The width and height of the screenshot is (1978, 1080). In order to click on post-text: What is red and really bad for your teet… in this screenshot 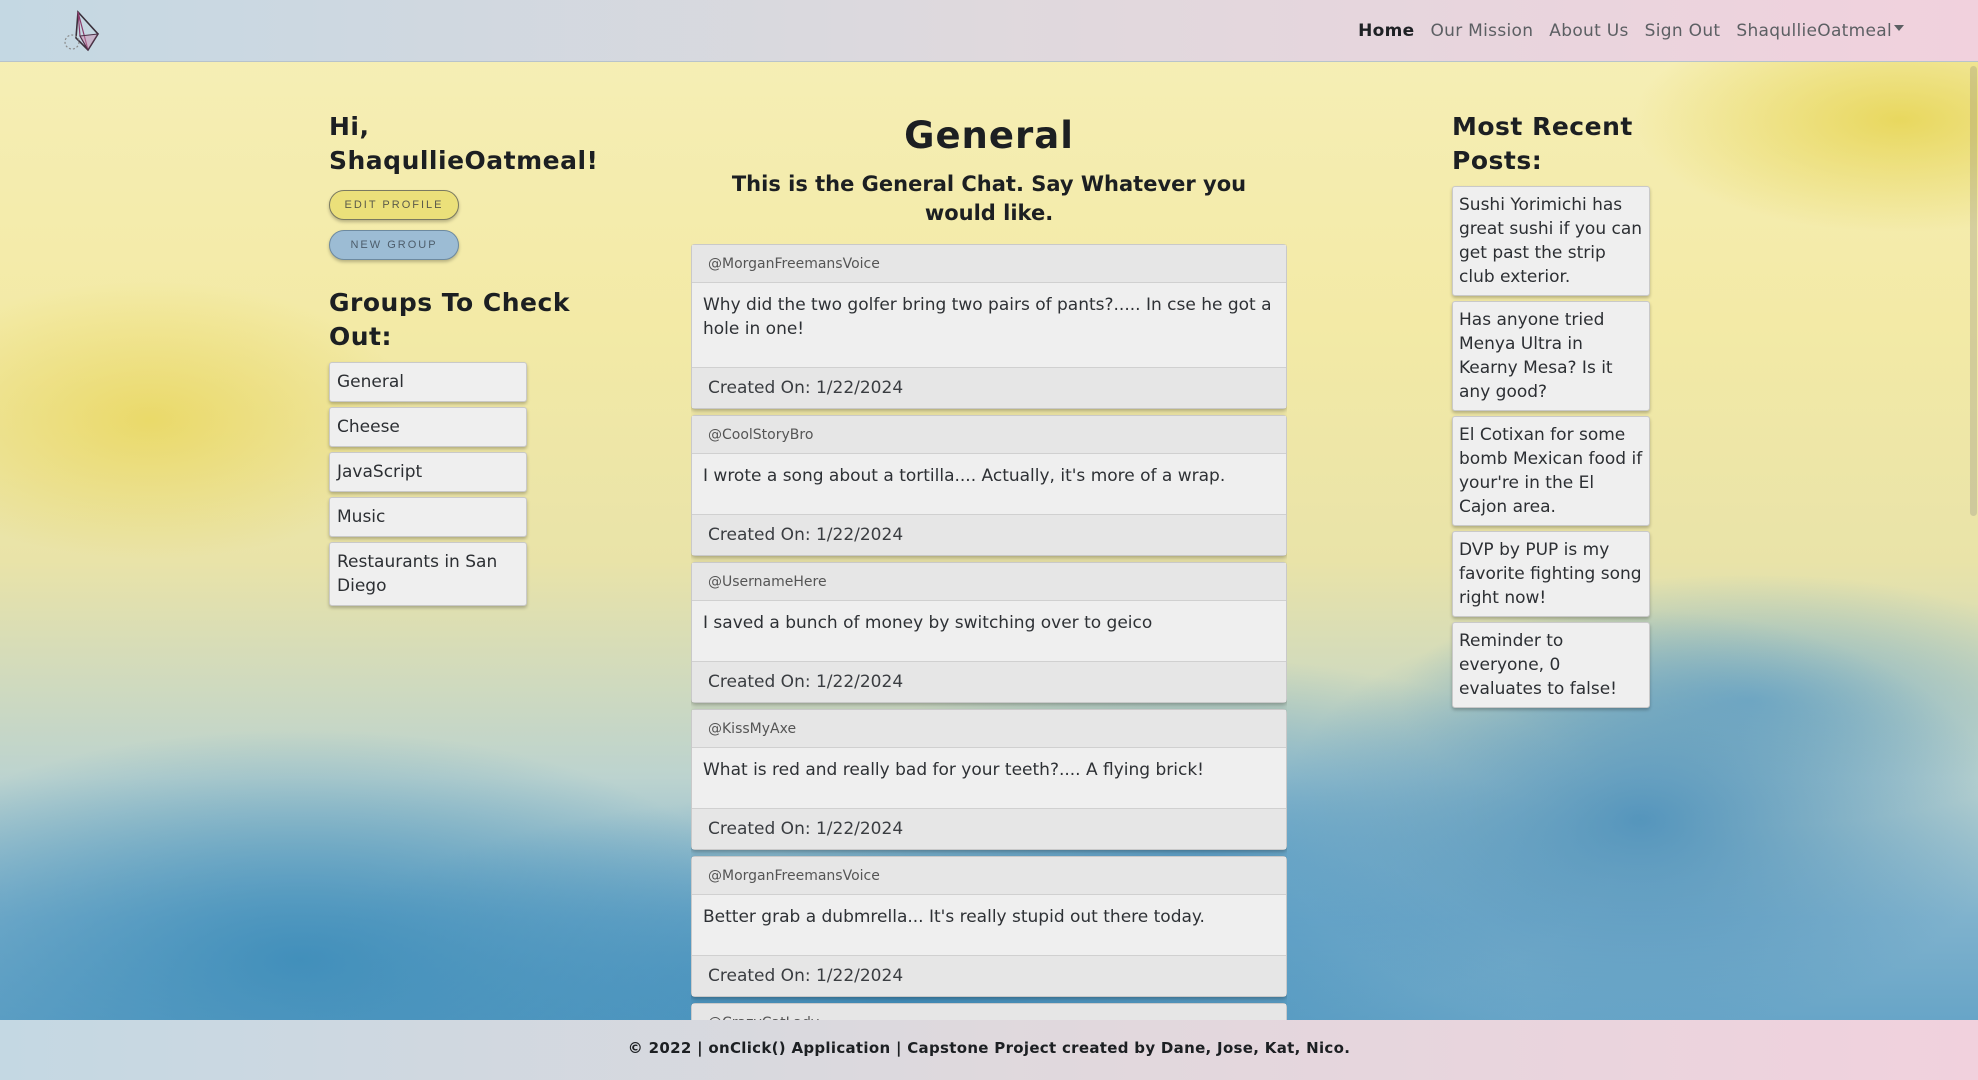, I will do `click(953, 770)`.